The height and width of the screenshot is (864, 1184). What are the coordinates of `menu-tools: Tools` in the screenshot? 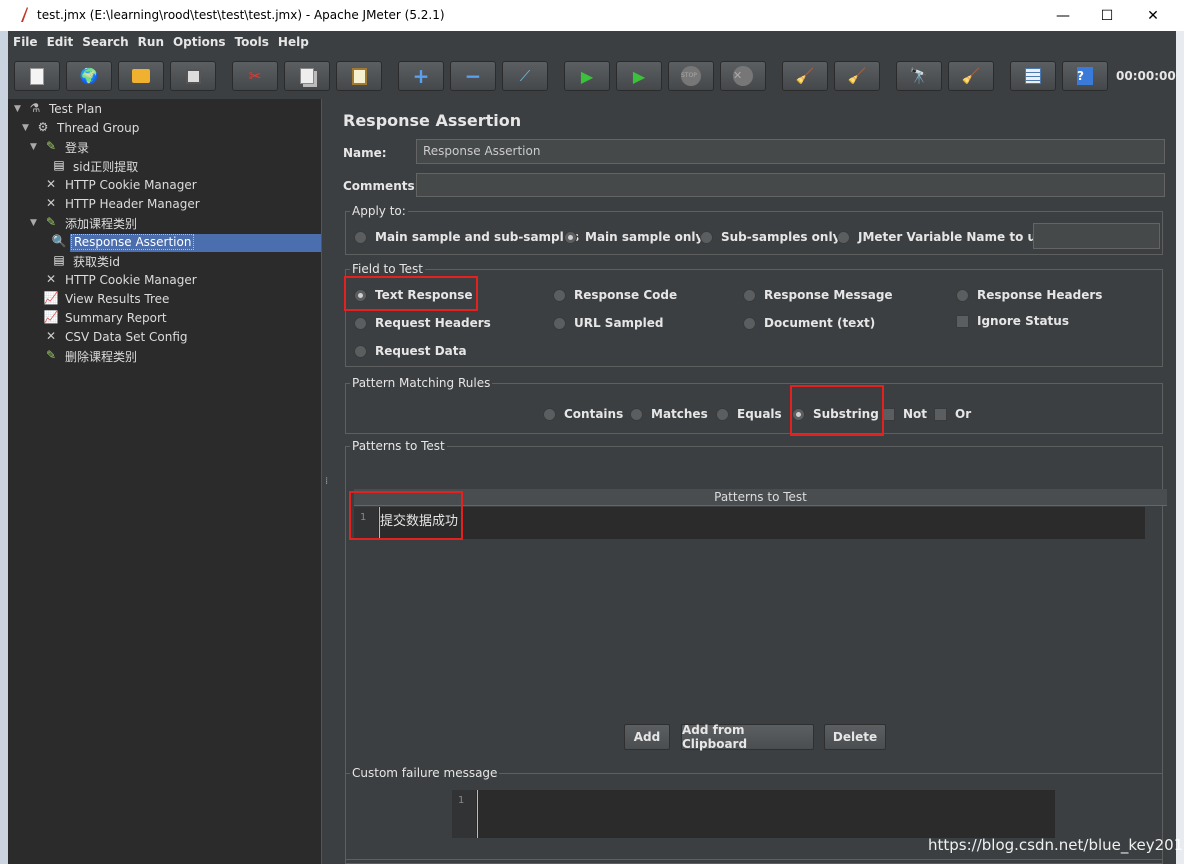 It's located at (252, 42).